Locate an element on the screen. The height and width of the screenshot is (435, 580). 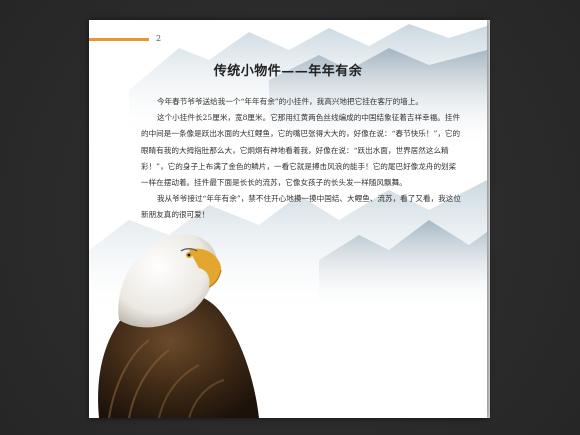
accent-bar is located at coordinates (119, 39).